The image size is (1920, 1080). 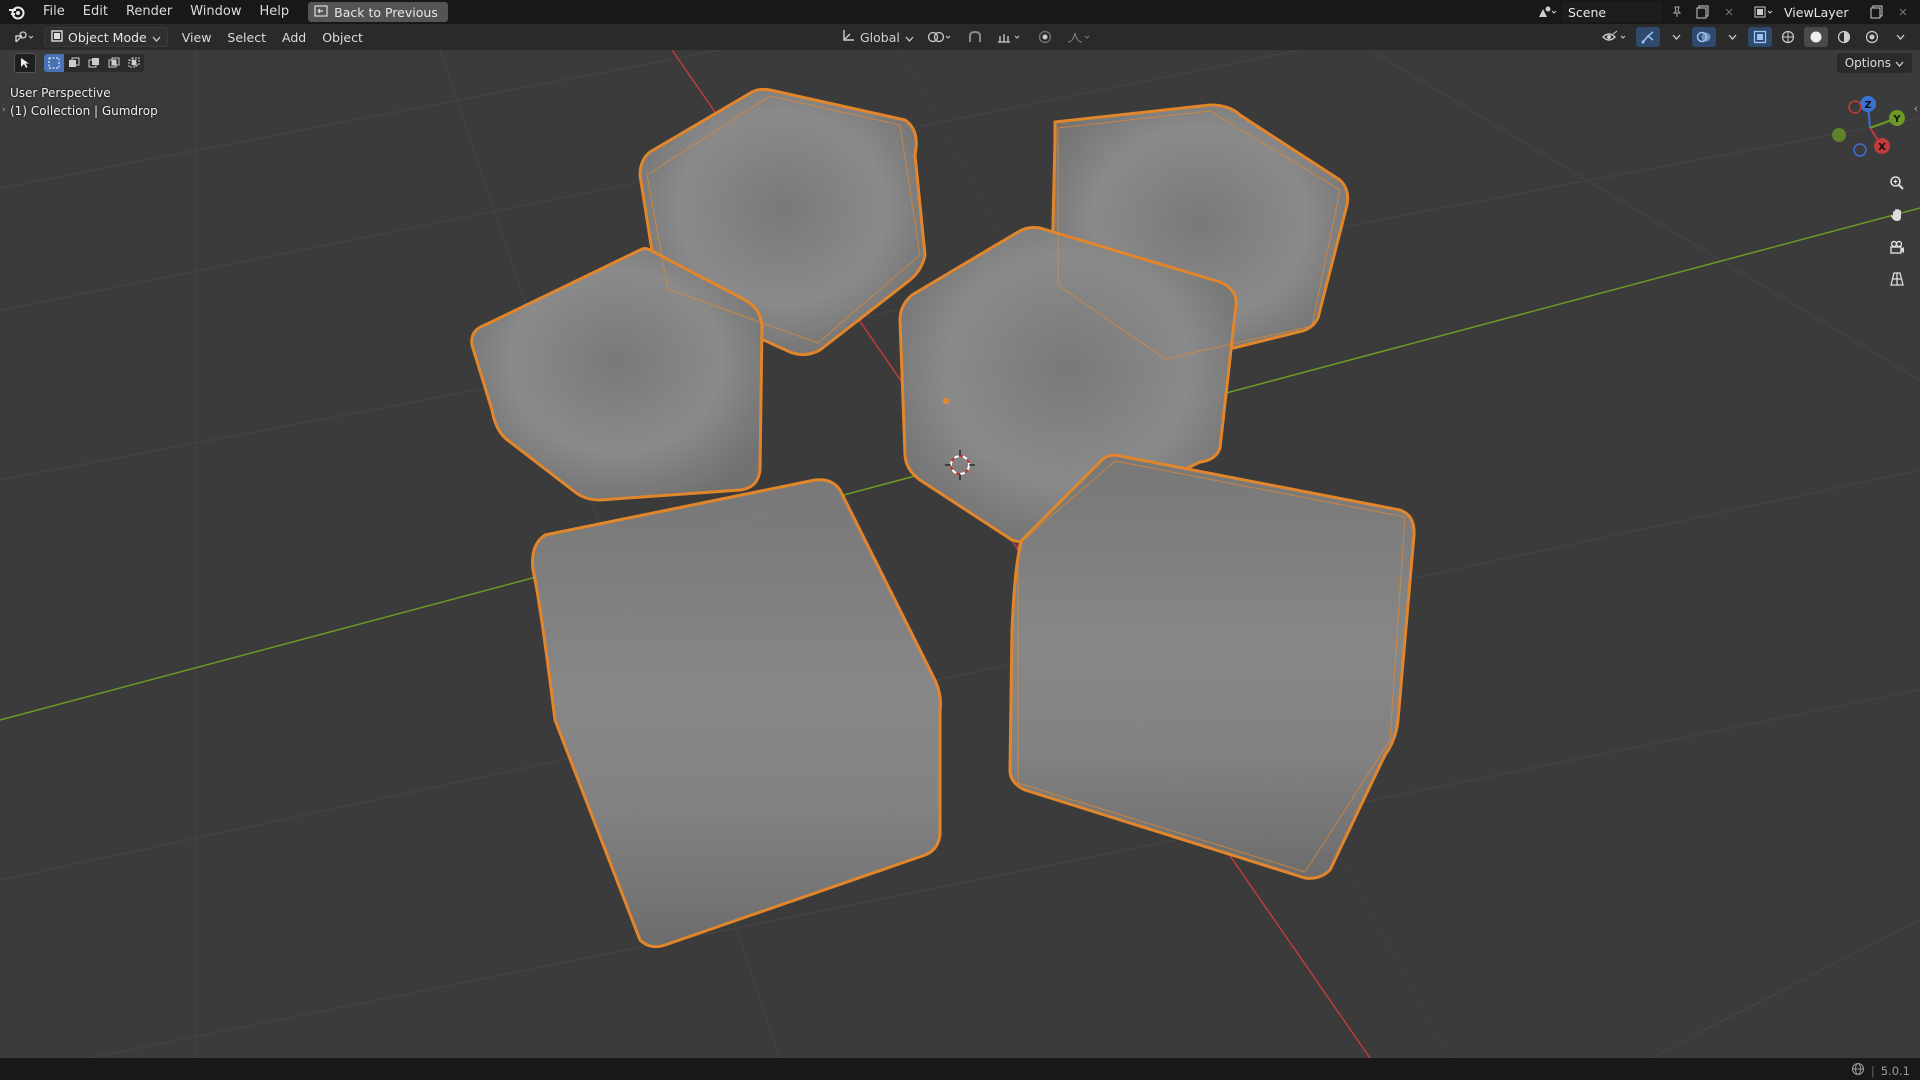 What do you see at coordinates (1900, 37) in the screenshot?
I see `shading-options-dropdown` at bounding box center [1900, 37].